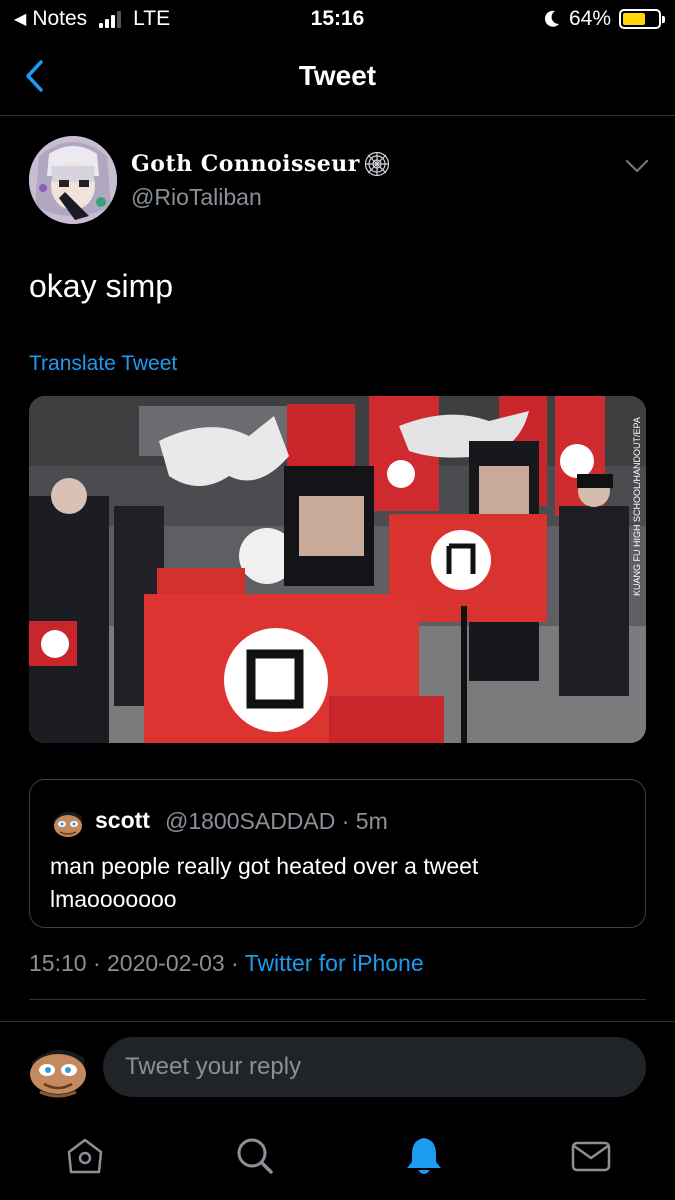  Describe the element at coordinates (101, 286) in the screenshot. I see `tweet-text: okay simp` at that location.